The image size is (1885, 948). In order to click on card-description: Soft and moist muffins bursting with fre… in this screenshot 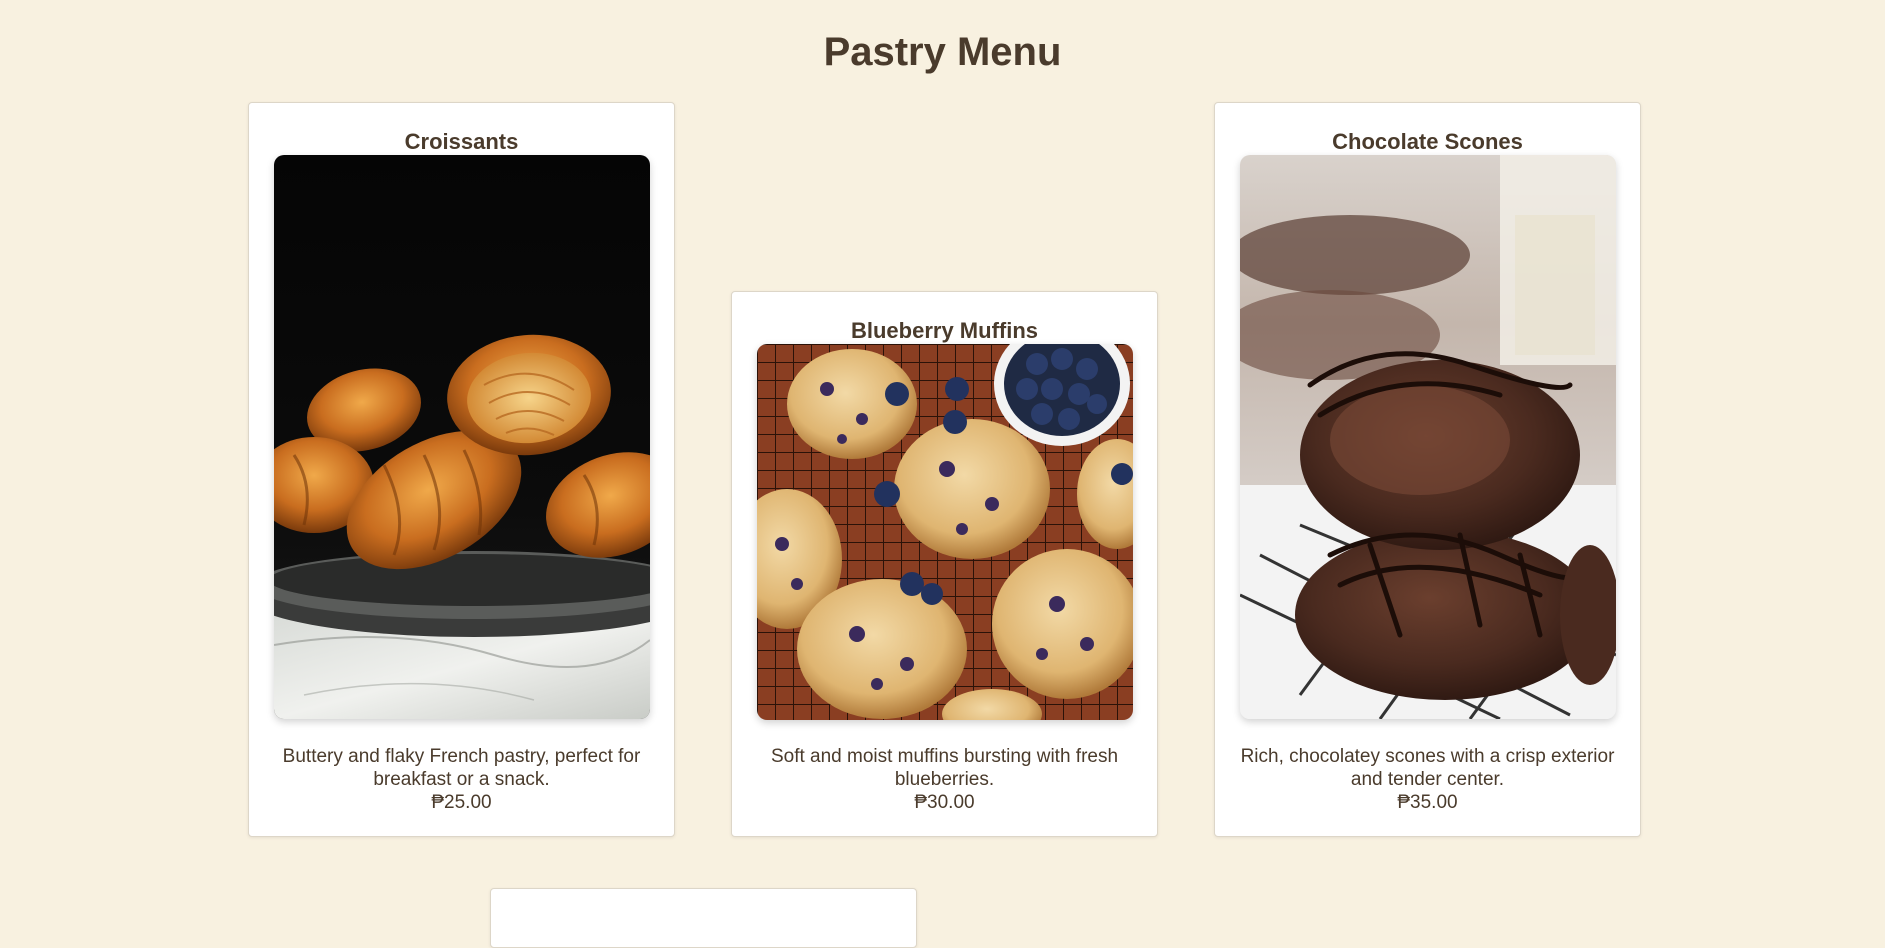, I will do `click(944, 768)`.